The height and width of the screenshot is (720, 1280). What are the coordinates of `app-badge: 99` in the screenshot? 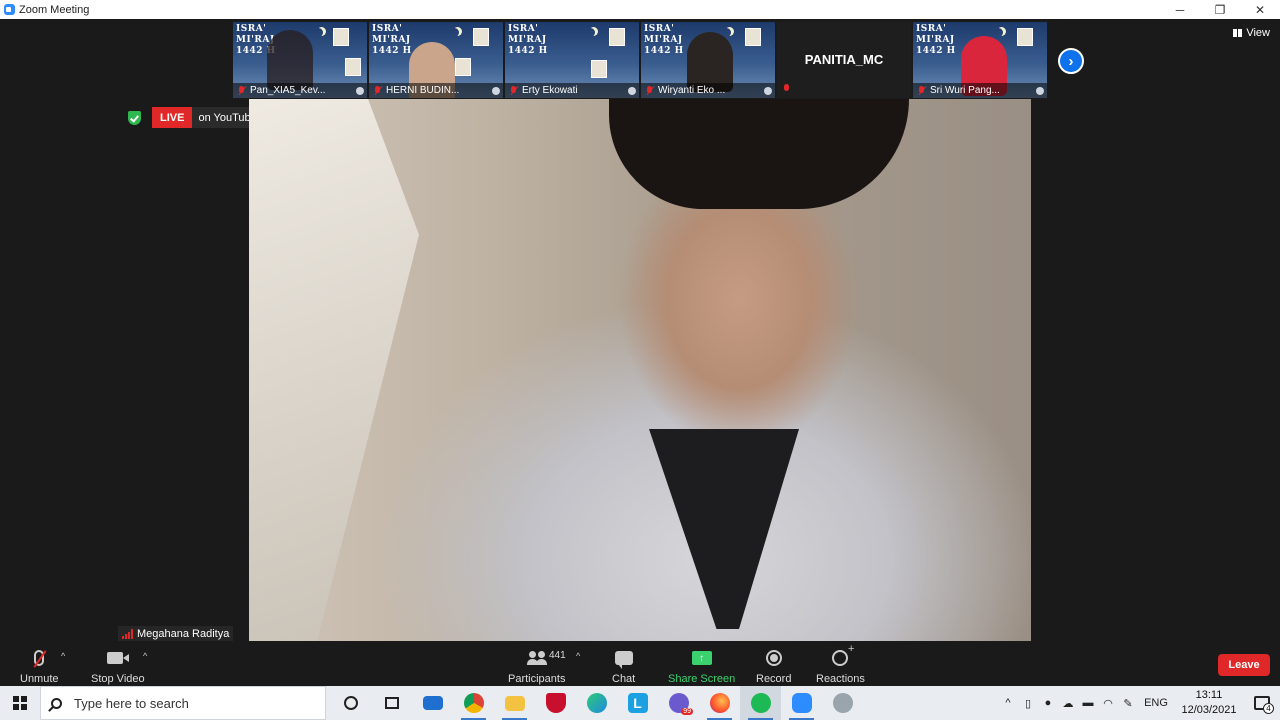 It's located at (687, 711).